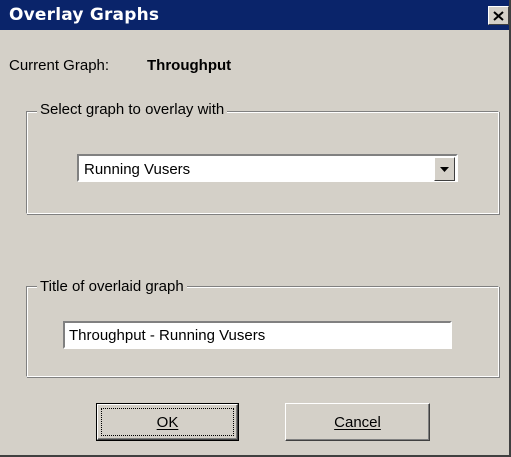 Image resolution: width=511 pixels, height=457 pixels. I want to click on dialog-title: Overlay Graphs, so click(84, 15).